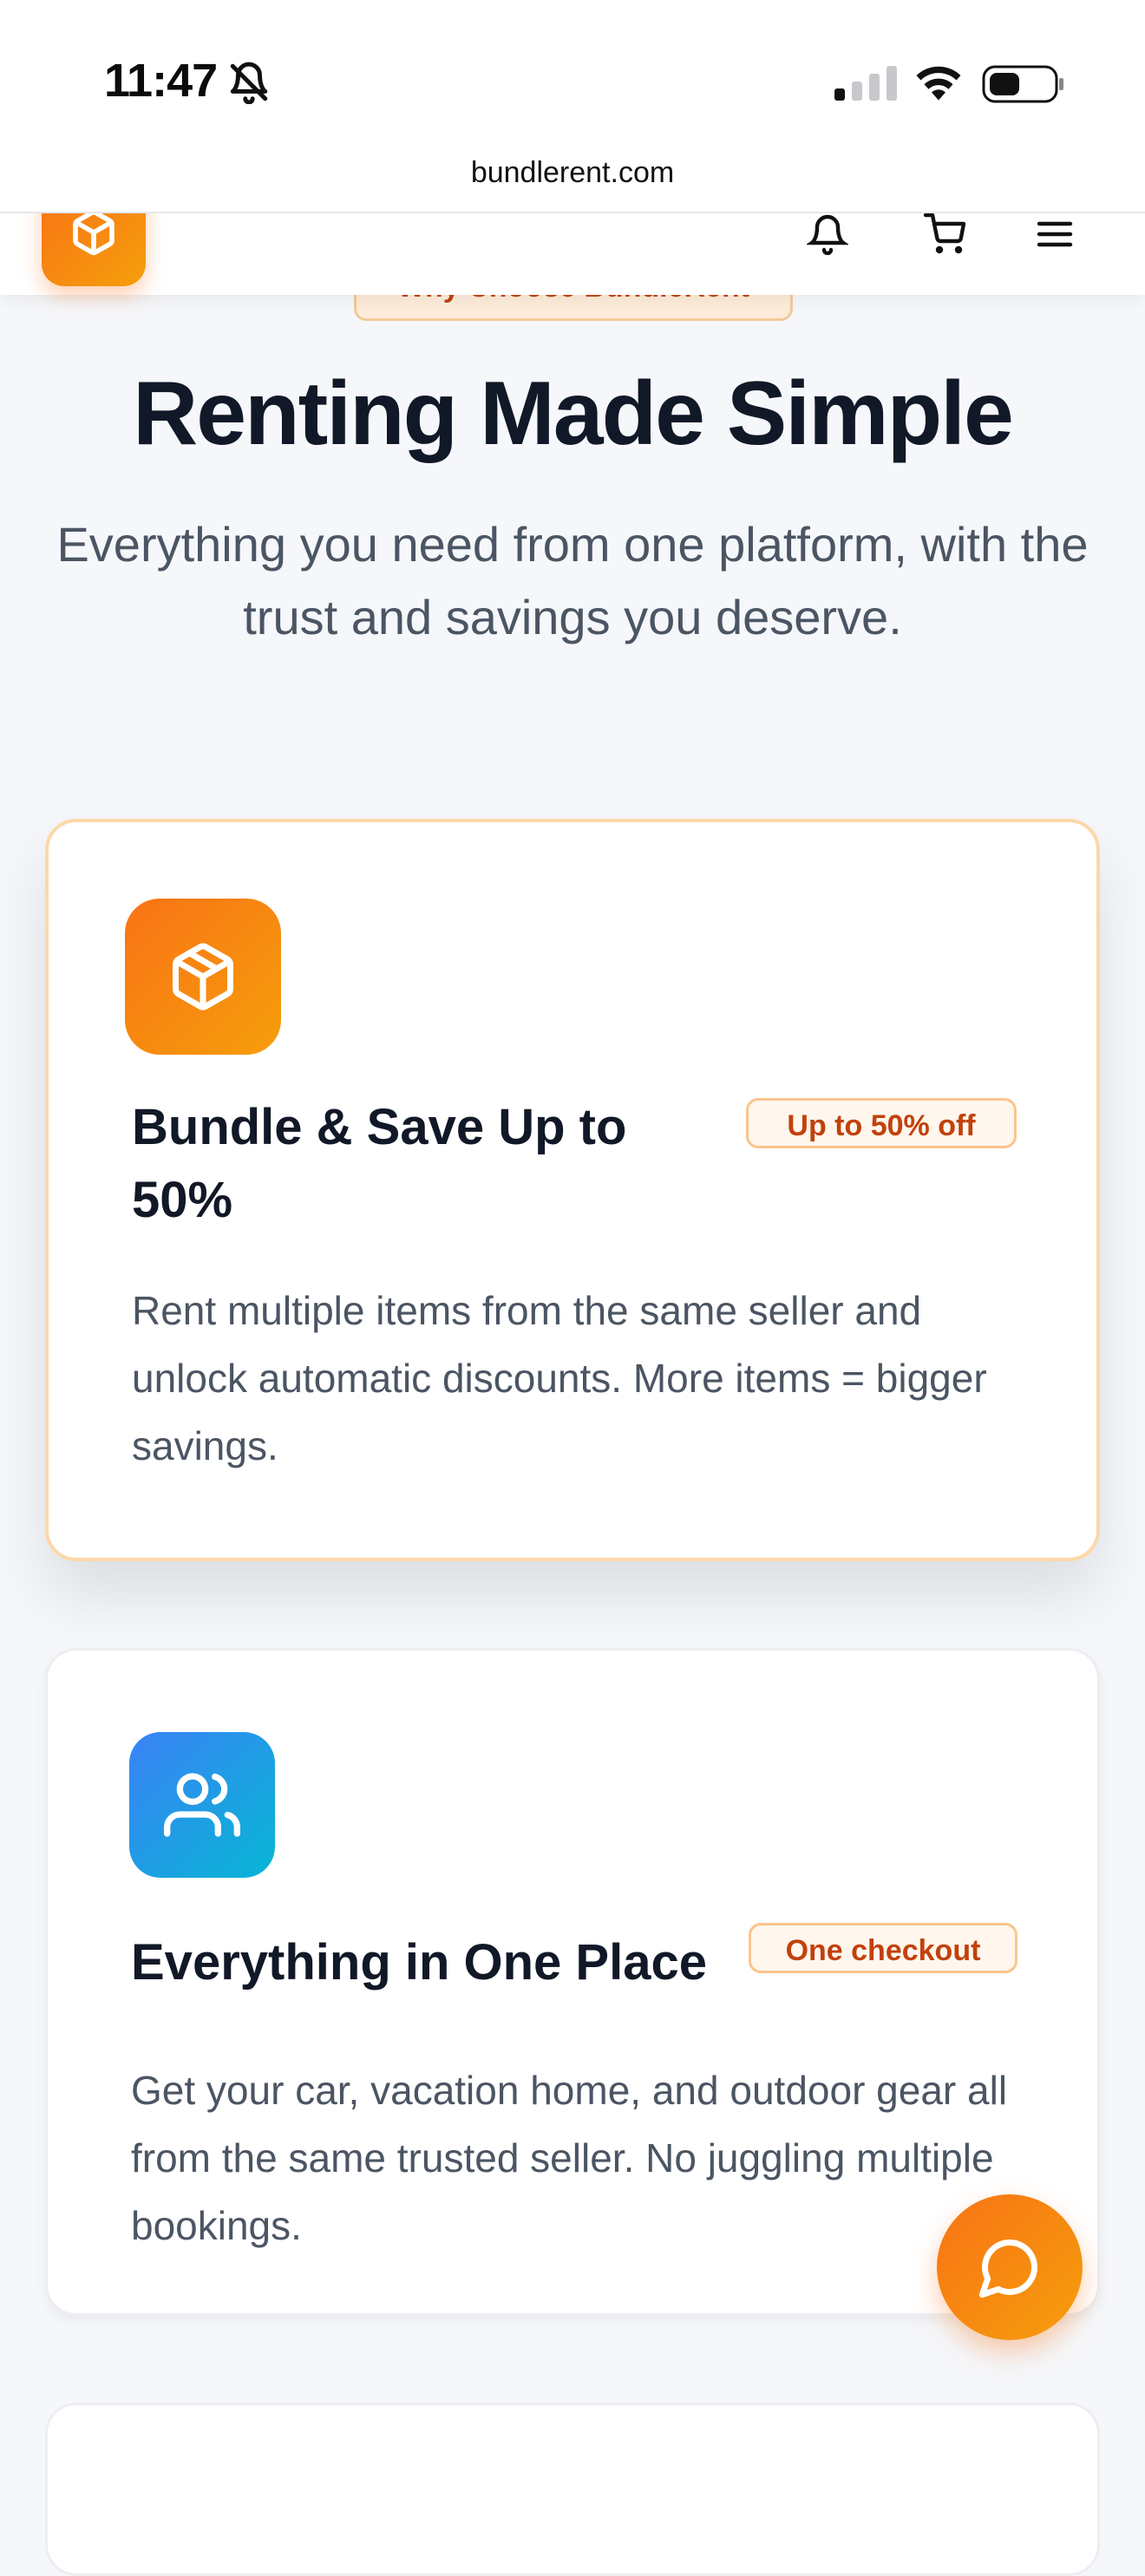 The image size is (1145, 2576). Describe the element at coordinates (249, 84) in the screenshot. I see `bell-muted-icon` at that location.